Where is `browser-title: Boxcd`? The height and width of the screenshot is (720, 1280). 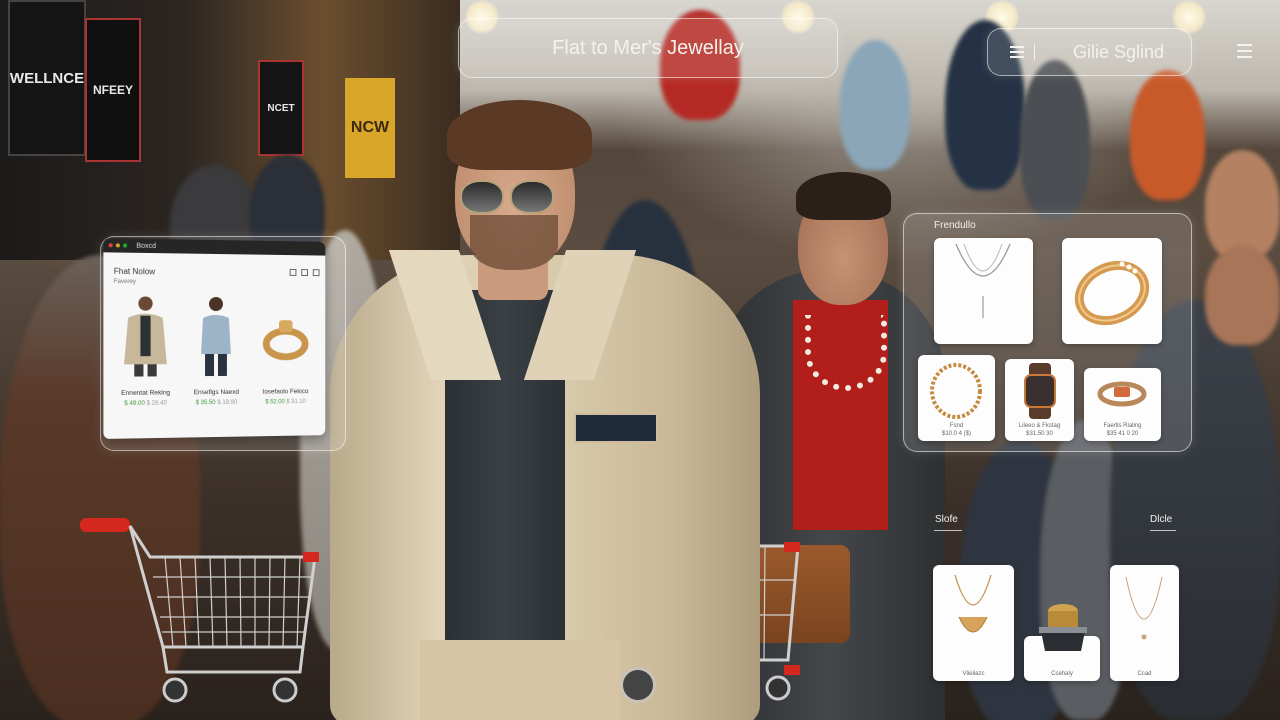
browser-title: Boxcd is located at coordinates (146, 245).